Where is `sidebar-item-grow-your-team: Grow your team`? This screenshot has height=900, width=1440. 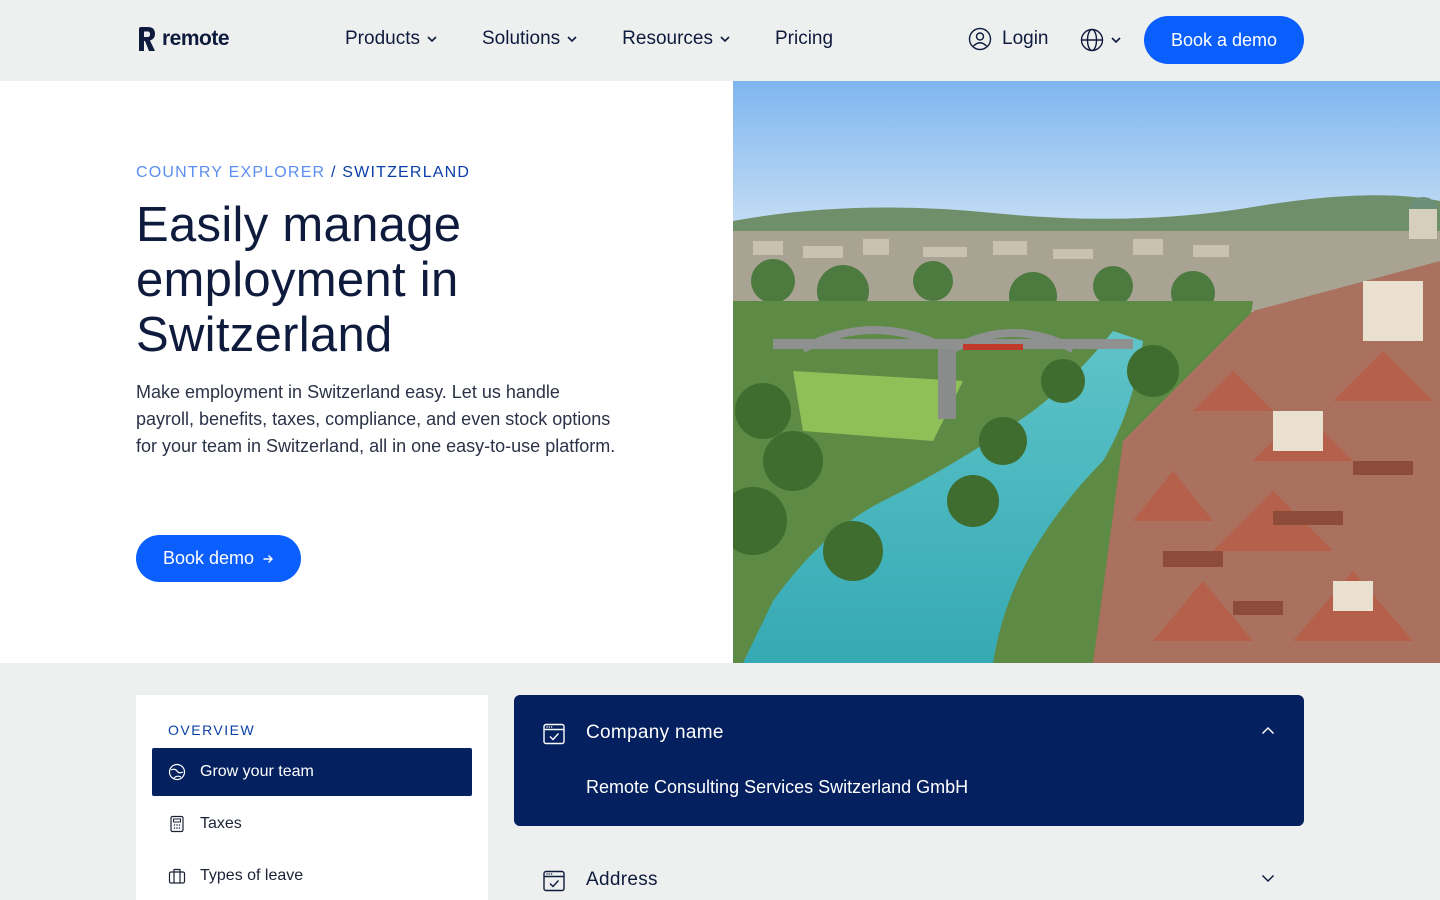
sidebar-item-grow-your-team: Grow your team is located at coordinates (312, 772).